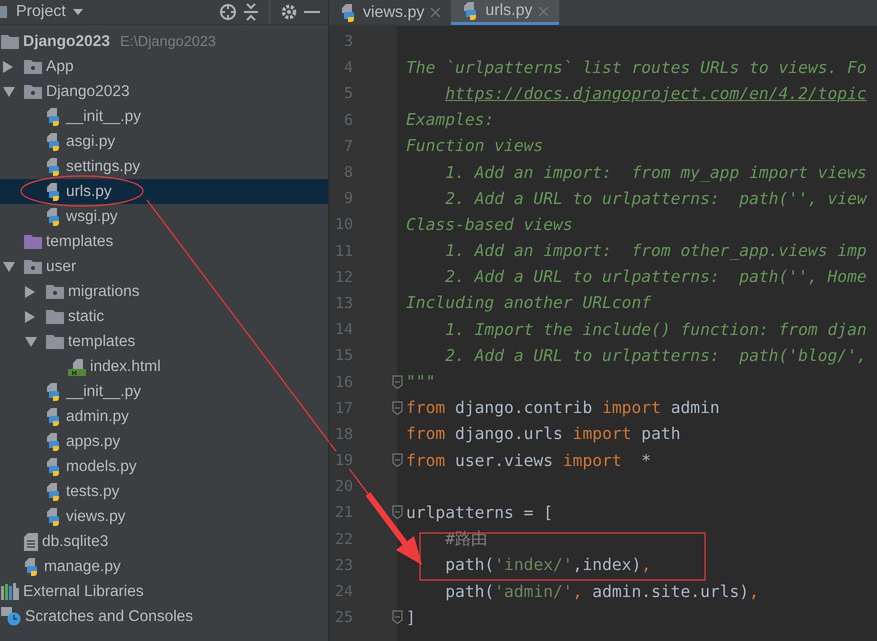 The image size is (877, 641). I want to click on caret-icon, so click(78, 12).